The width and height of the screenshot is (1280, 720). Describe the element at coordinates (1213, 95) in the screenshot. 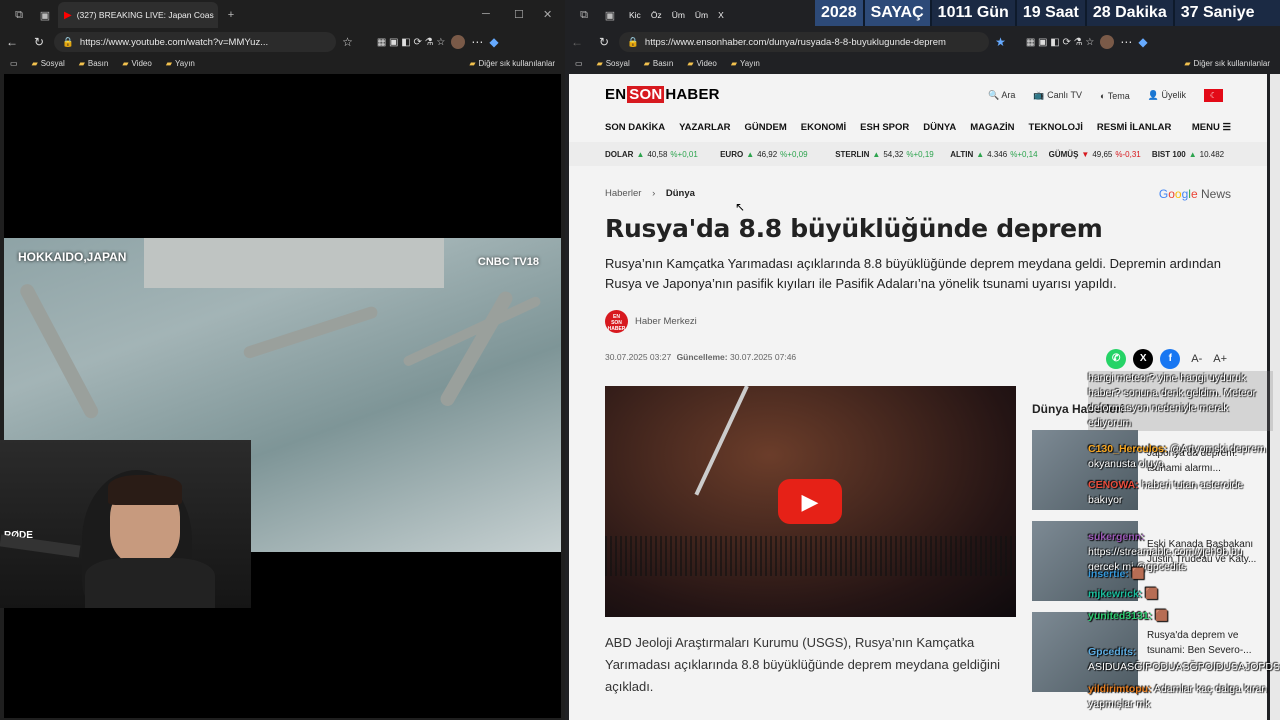

I see `turkey-flag-icon: ☾` at that location.